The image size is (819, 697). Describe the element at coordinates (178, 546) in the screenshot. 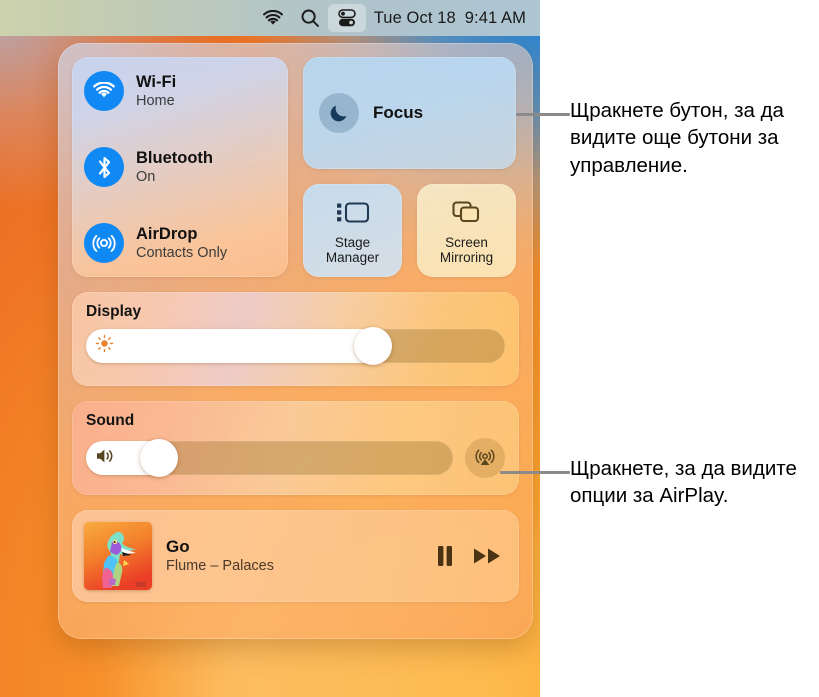

I see `track-title: Go` at that location.